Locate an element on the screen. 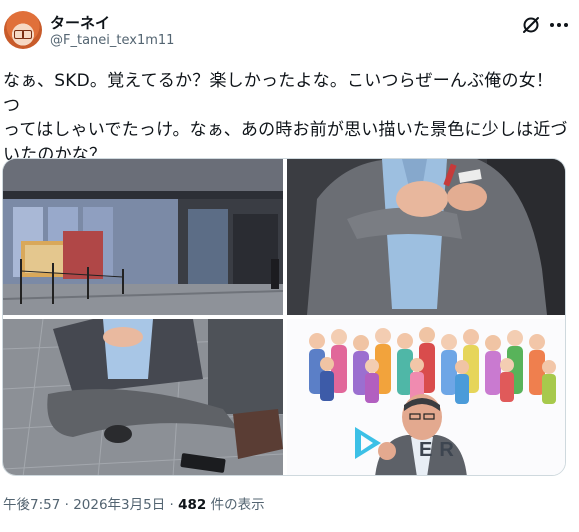 This screenshot has width=579, height=532. brand-text: ER is located at coordinates (440, 450).